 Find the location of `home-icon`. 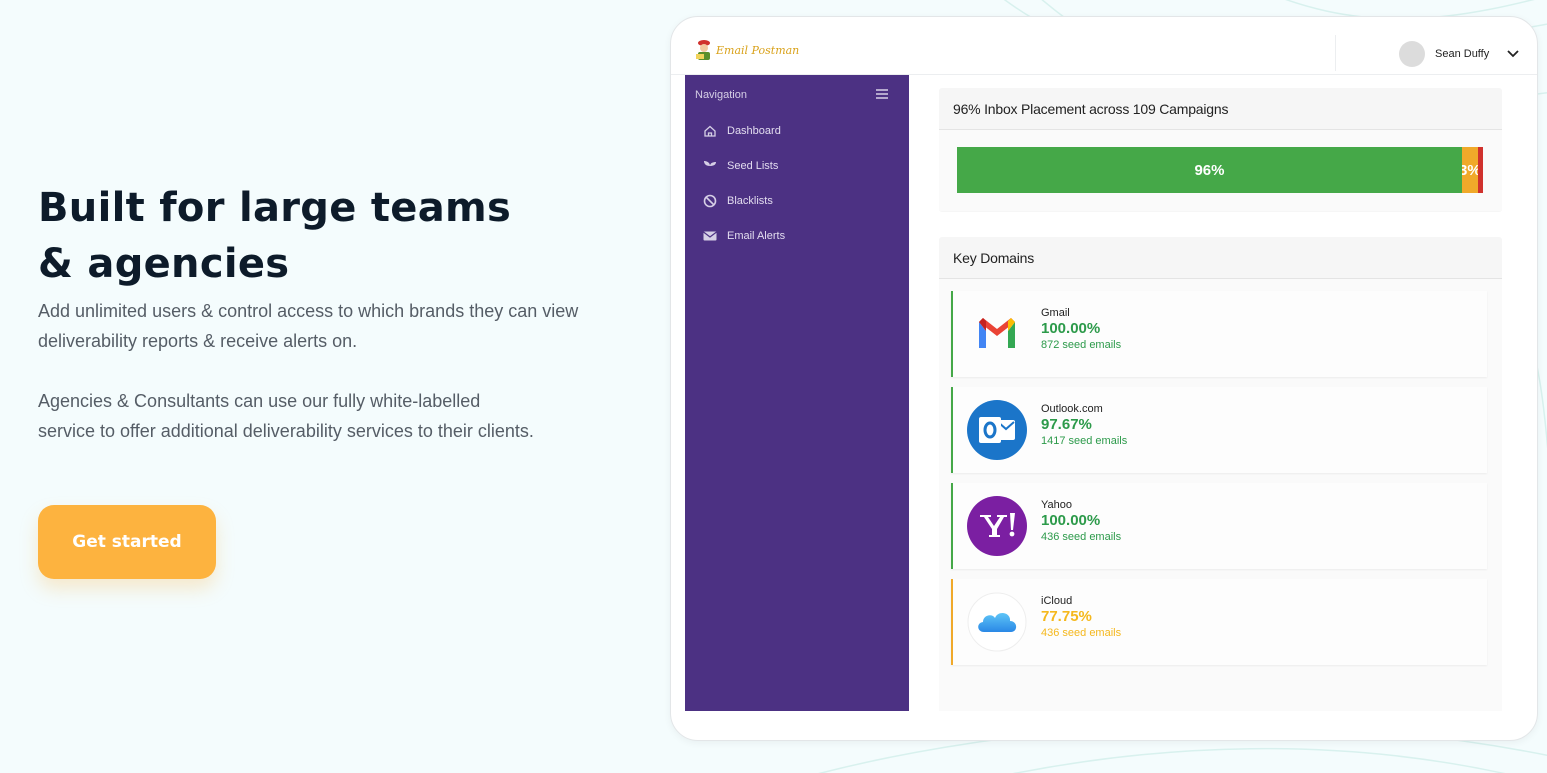

home-icon is located at coordinates (710, 131).